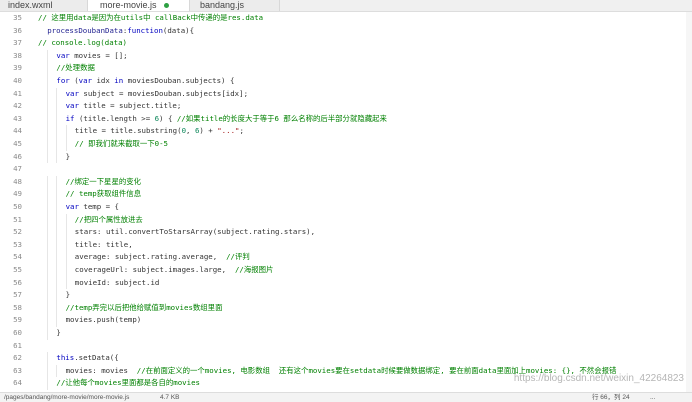  Describe the element at coordinates (346, 245) in the screenshot. I see `code-line: 53 title: title,` at that location.